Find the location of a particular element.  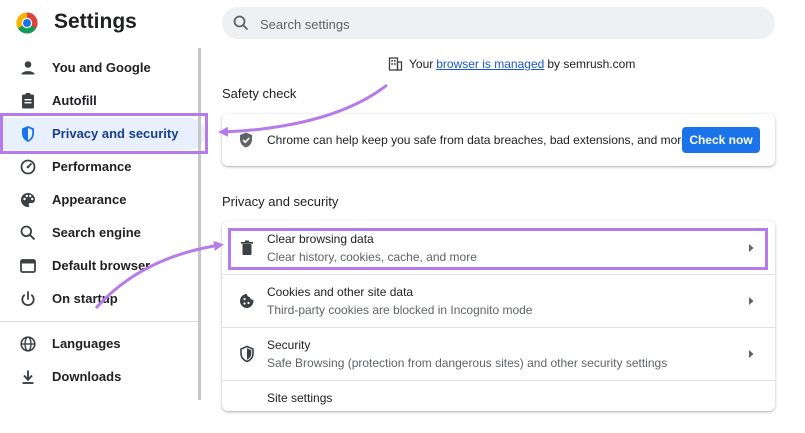

sidebar-item-default-browser: Default browser is located at coordinates (100, 266).